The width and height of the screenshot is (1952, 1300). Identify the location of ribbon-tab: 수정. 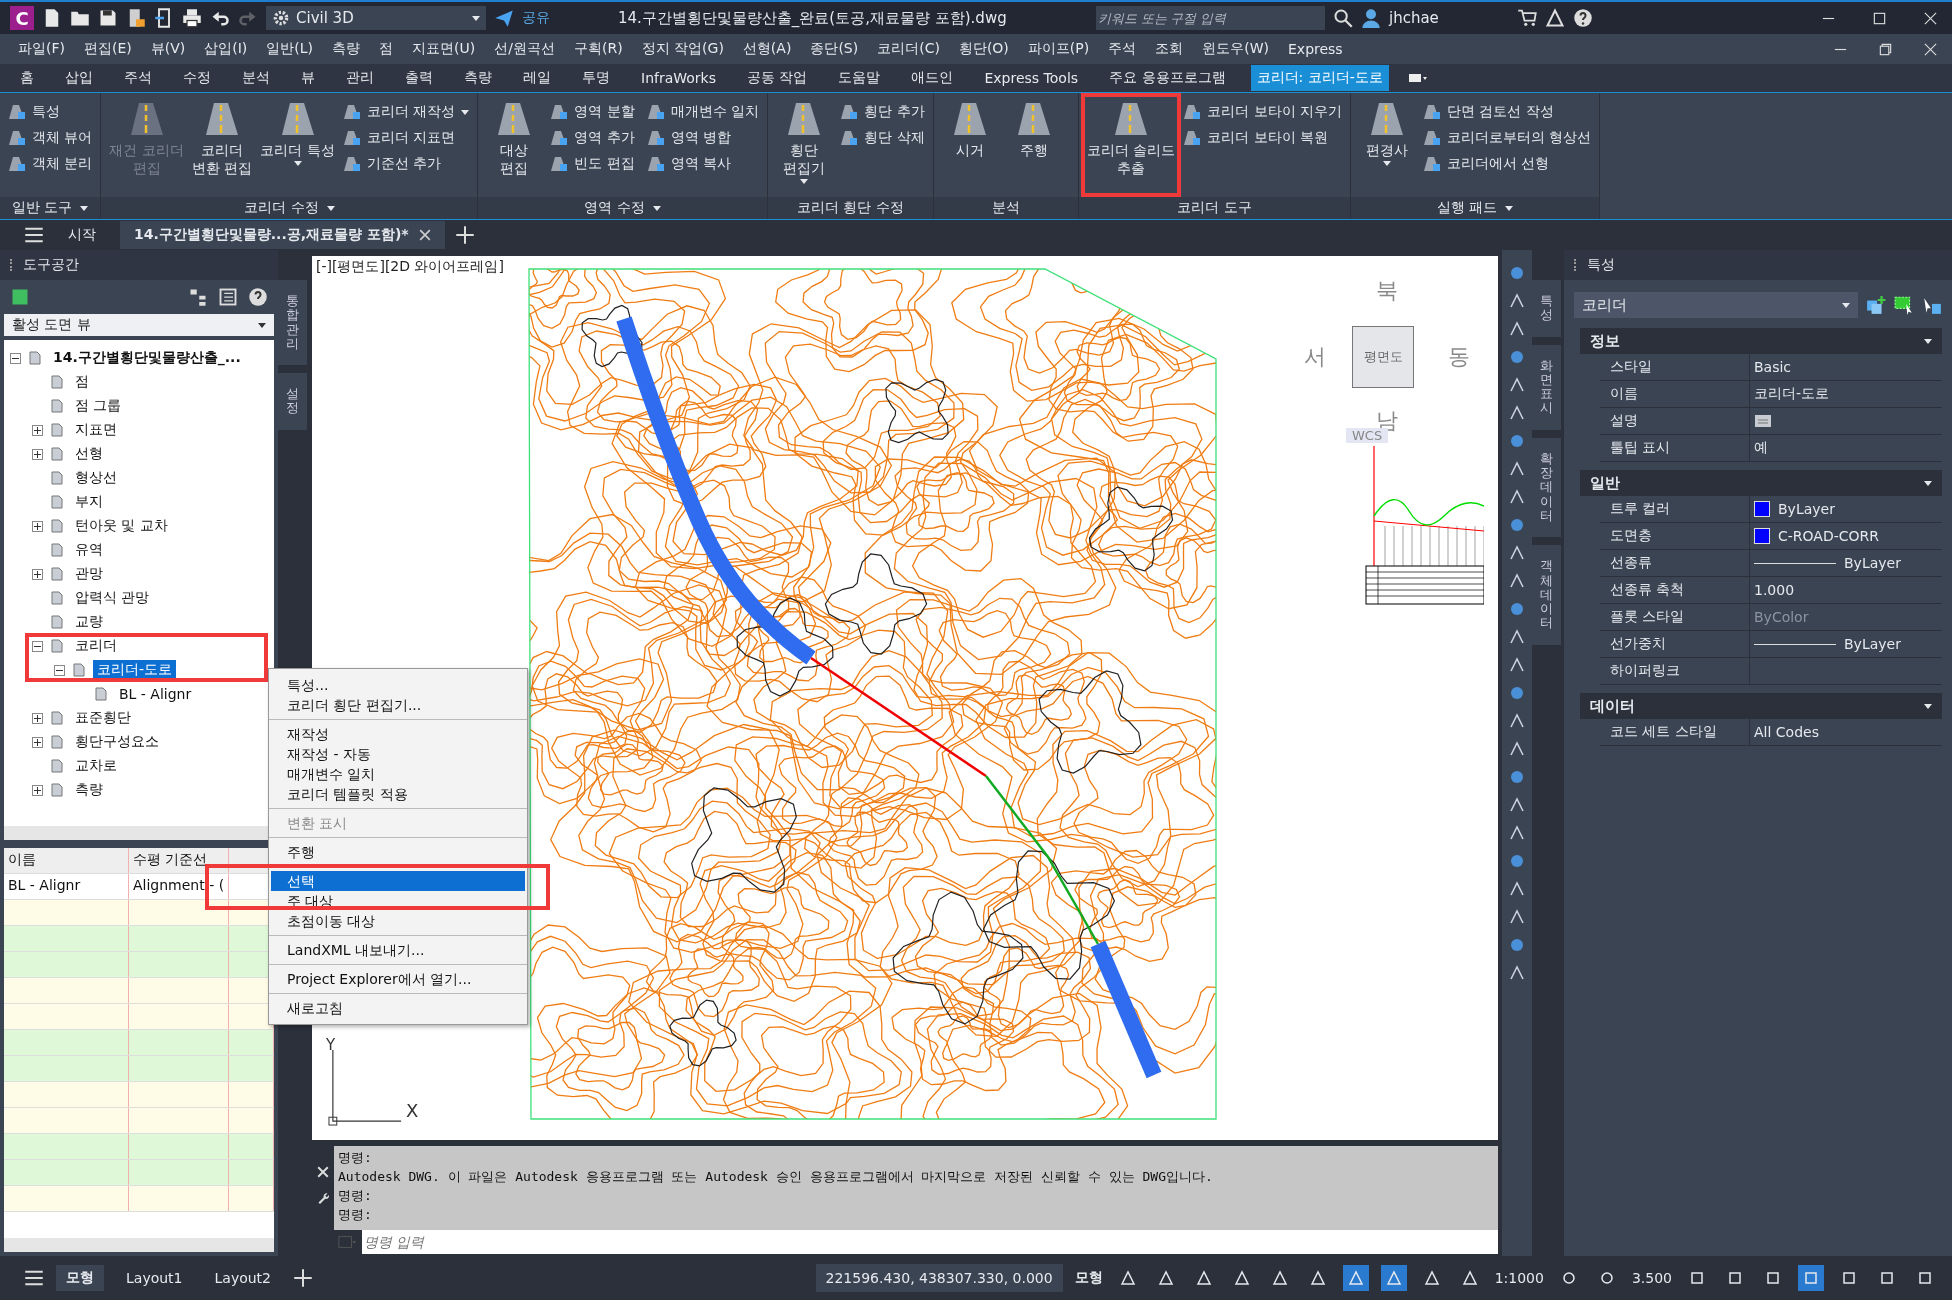
(197, 78).